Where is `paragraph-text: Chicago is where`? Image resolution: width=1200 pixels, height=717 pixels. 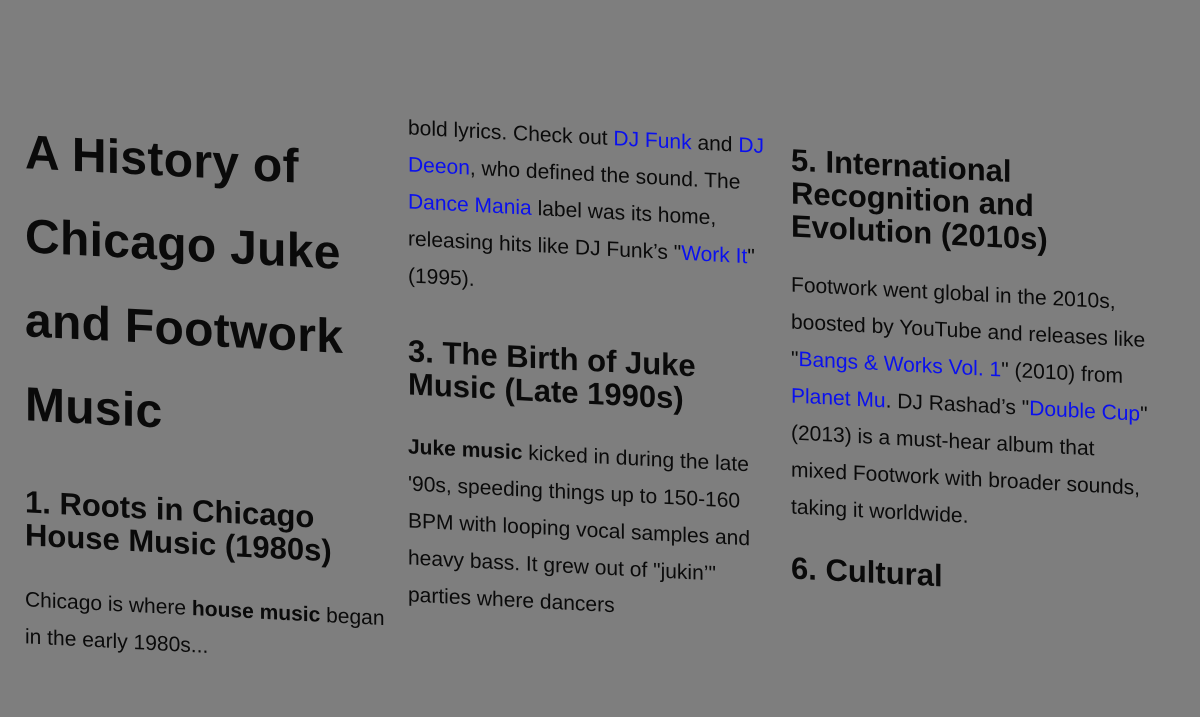 paragraph-text: Chicago is where is located at coordinates (108, 604).